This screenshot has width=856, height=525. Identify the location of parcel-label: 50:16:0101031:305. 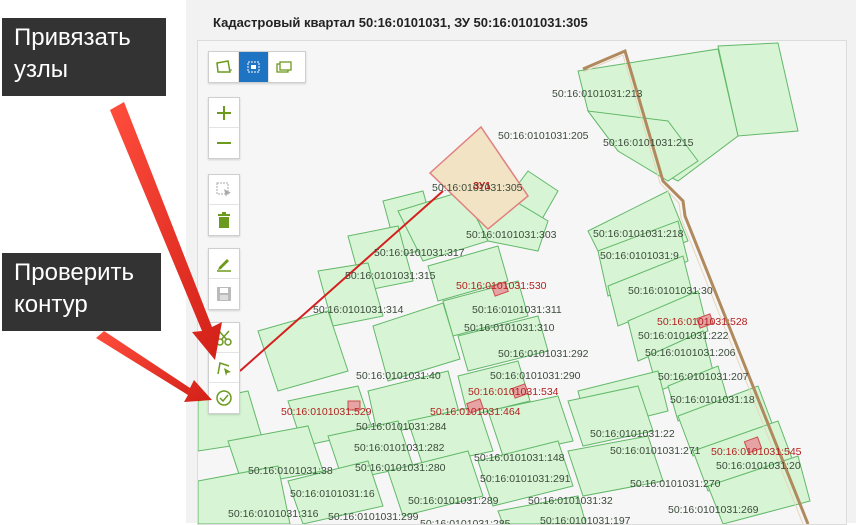
(477, 188).